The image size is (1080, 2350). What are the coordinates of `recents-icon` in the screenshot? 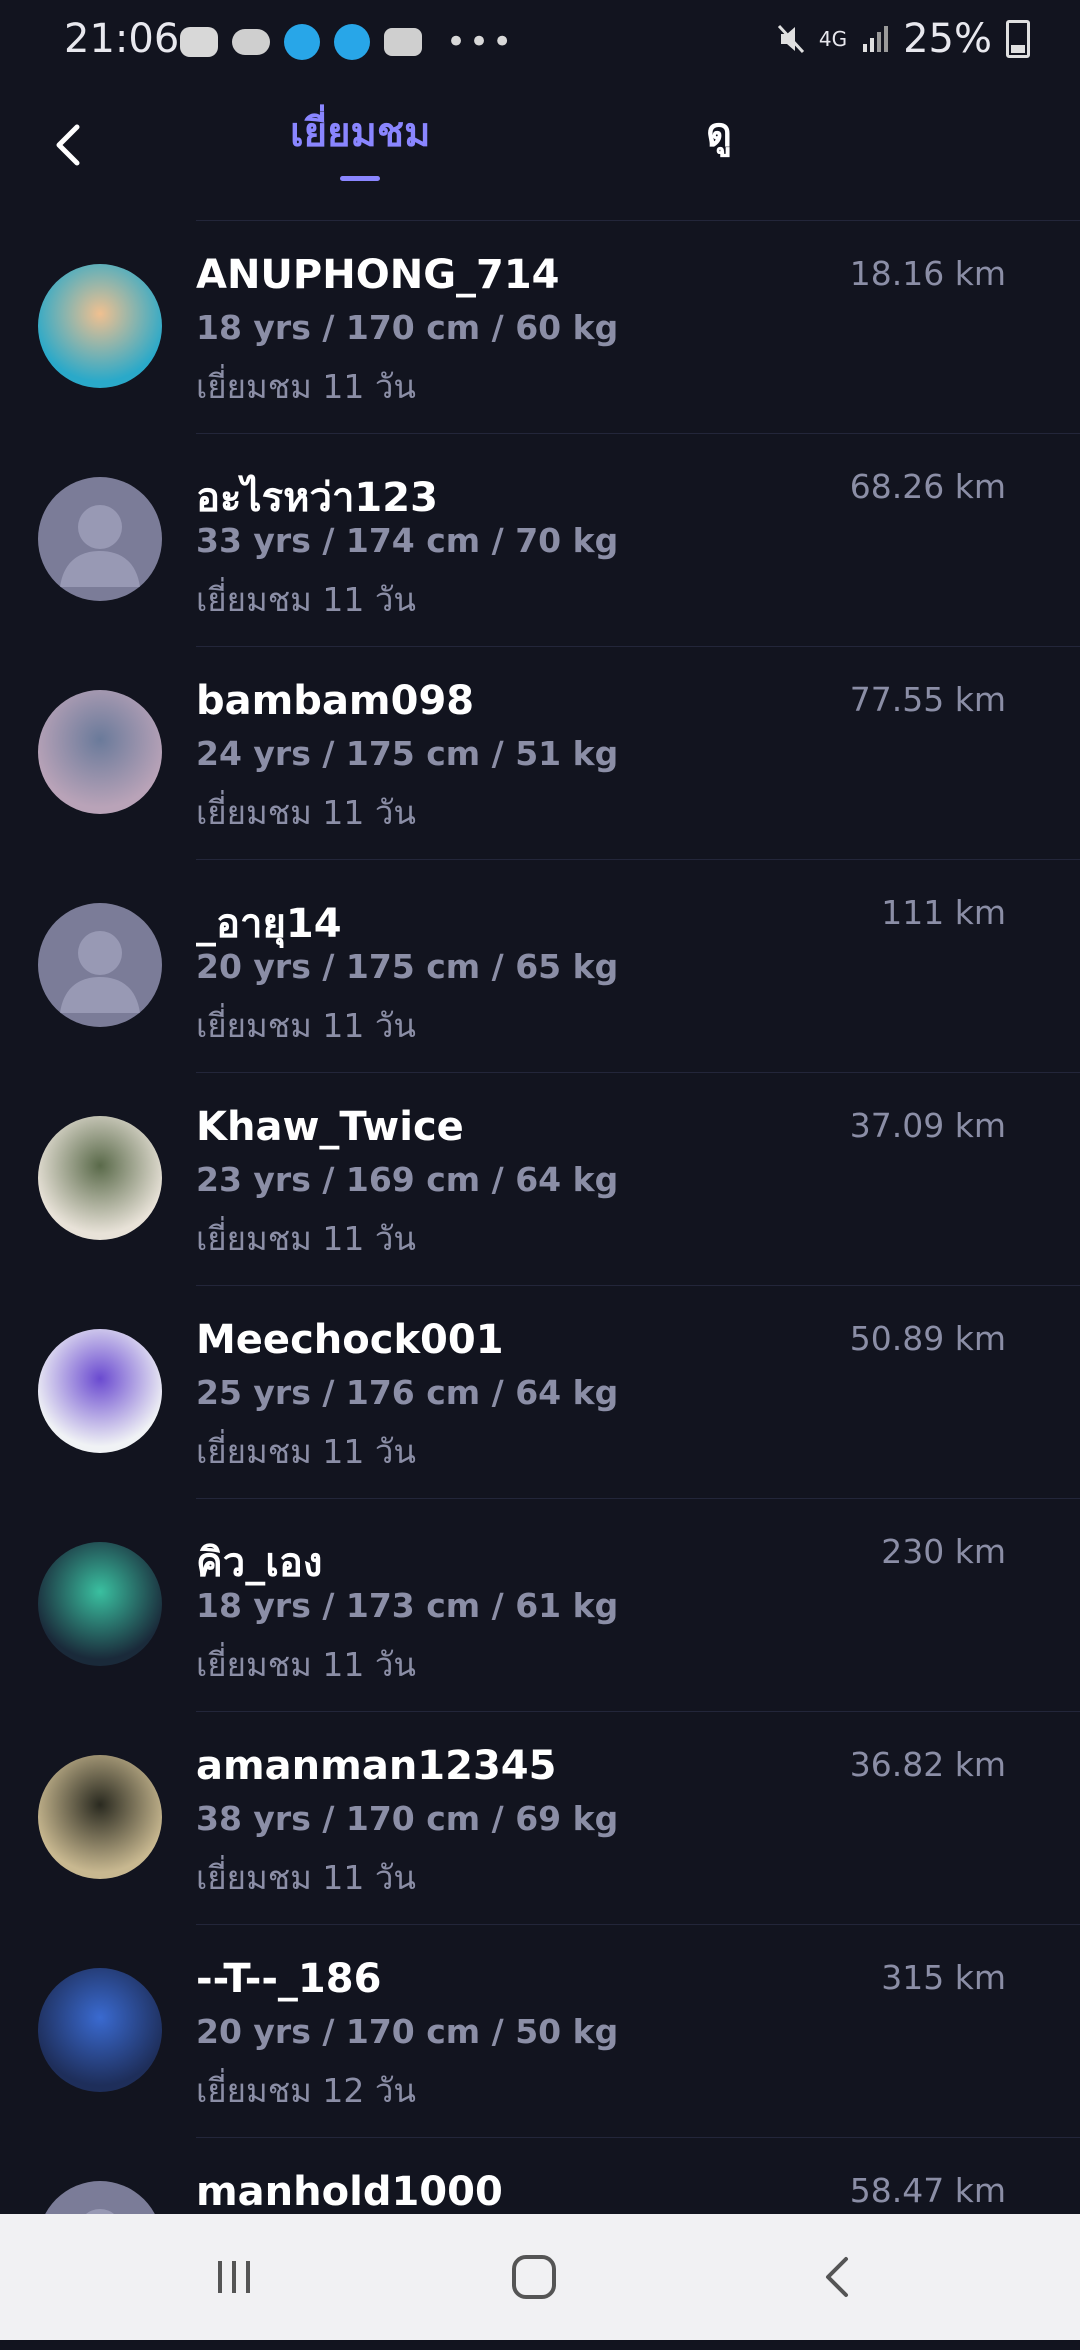 It's located at (234, 2277).